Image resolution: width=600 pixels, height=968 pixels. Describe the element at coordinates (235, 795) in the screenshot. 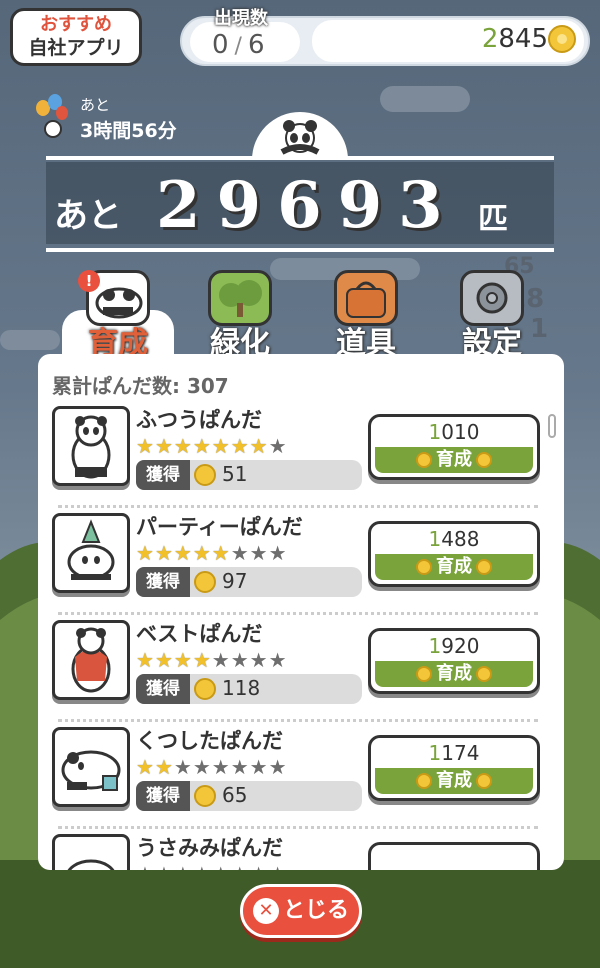

I see `gain-value: 65` at that location.